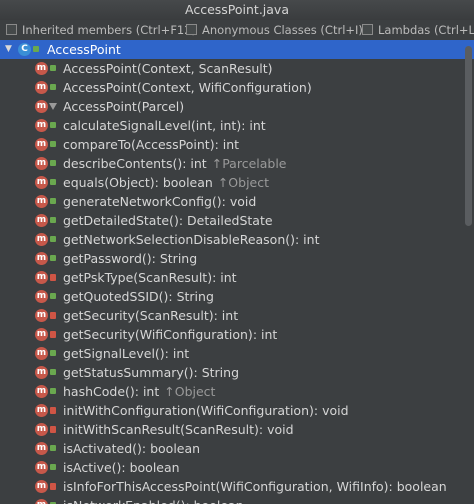 The image size is (474, 504). Describe the element at coordinates (237, 391) in the screenshot. I see `member-row: m hashCode(): int ↑Object` at that location.